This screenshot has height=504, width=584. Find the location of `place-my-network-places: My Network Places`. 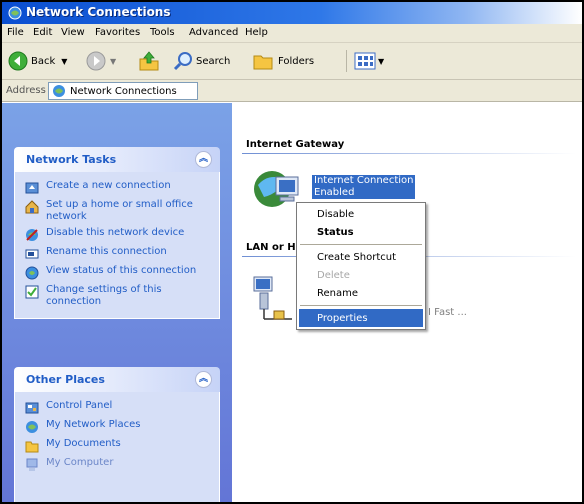

place-my-network-places: My Network Places is located at coordinates (118, 426).